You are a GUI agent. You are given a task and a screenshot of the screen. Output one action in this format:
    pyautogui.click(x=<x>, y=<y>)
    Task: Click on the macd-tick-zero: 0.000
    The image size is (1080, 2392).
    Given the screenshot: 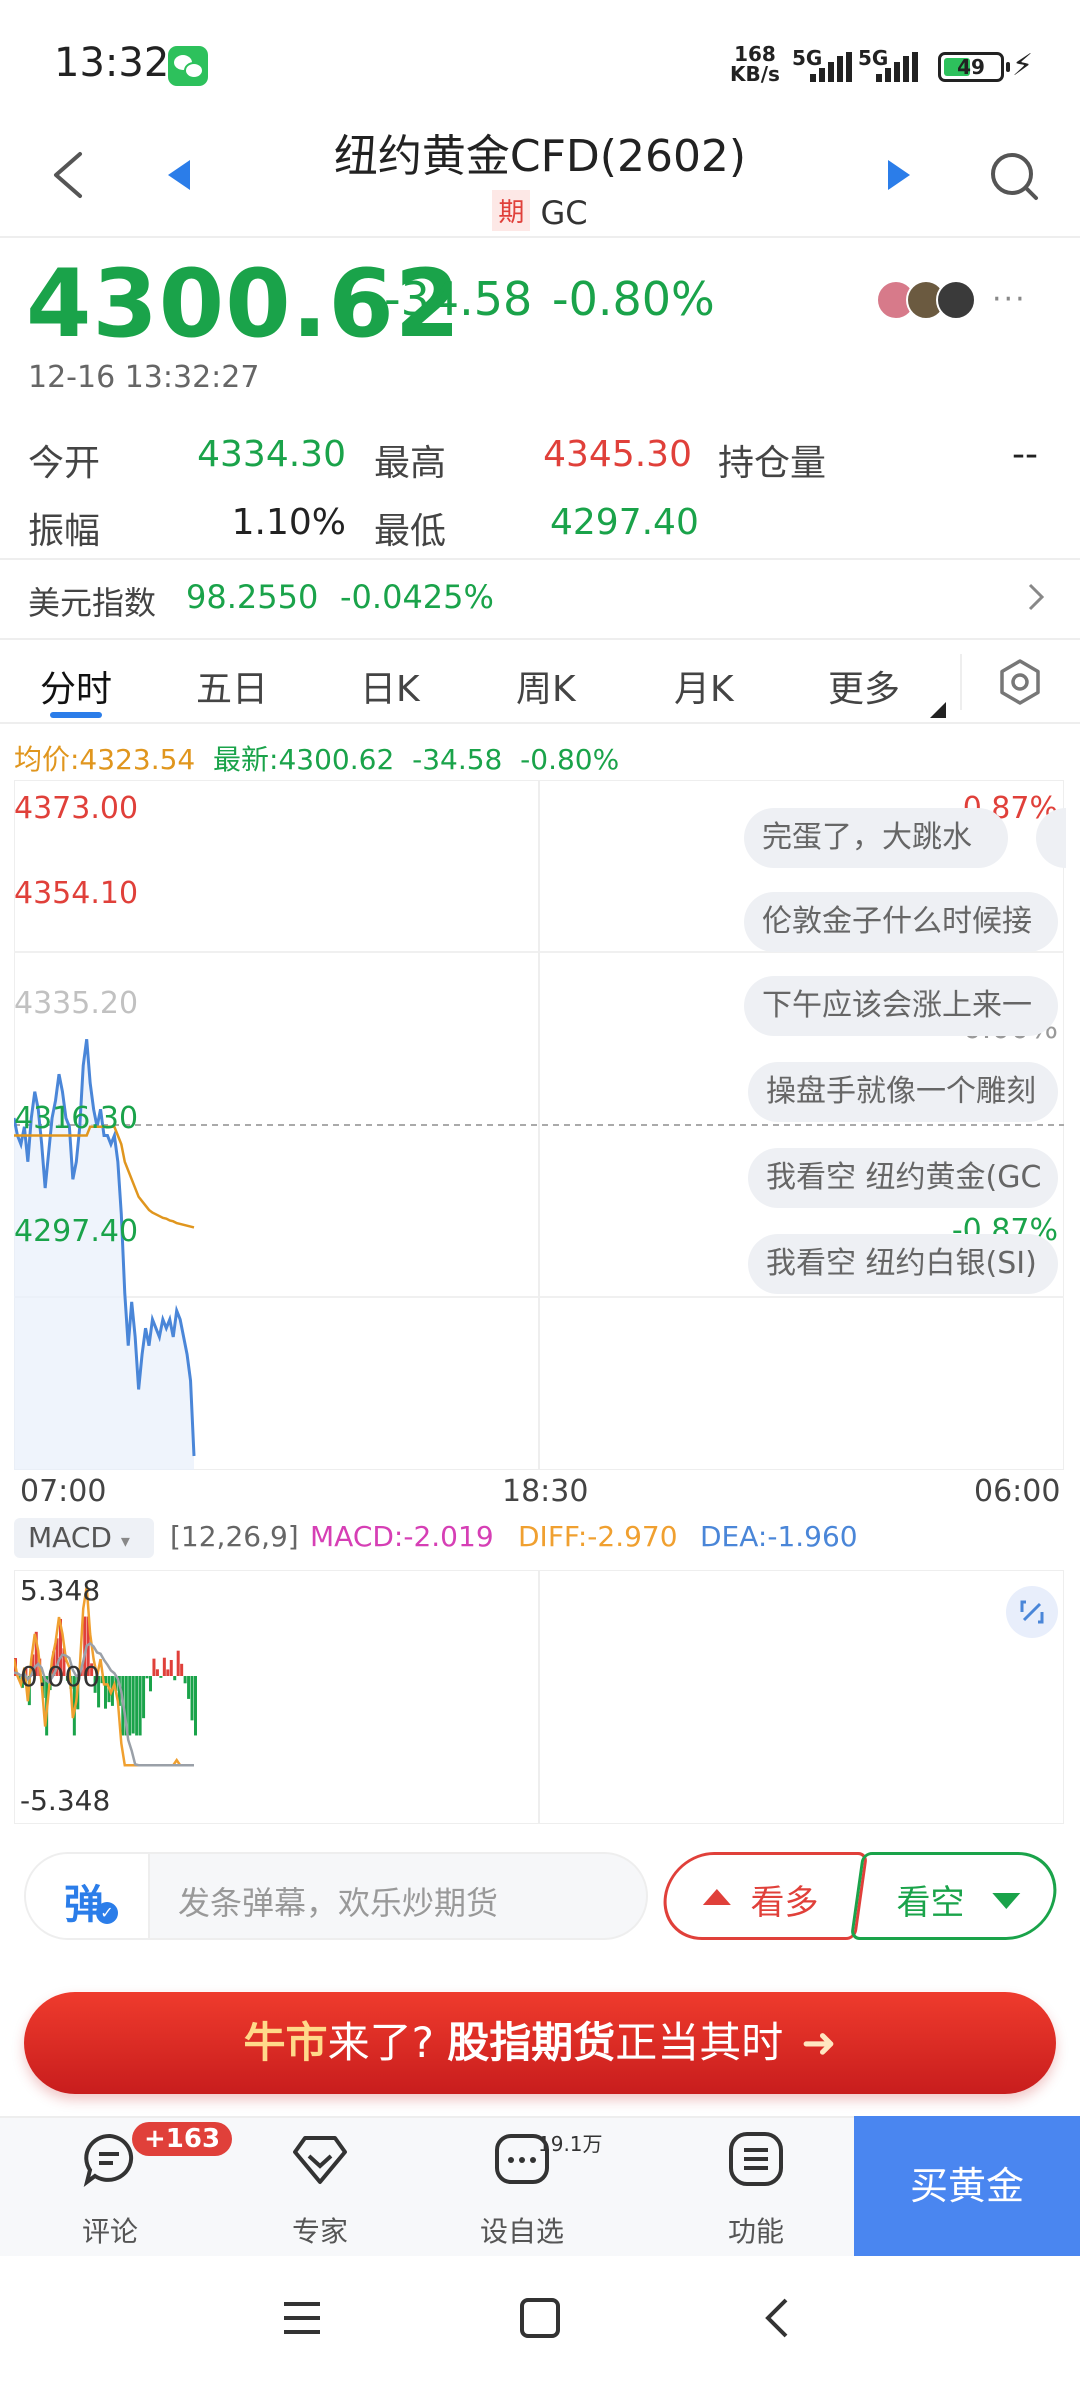 What is the action you would take?
    pyautogui.click(x=60, y=1676)
    